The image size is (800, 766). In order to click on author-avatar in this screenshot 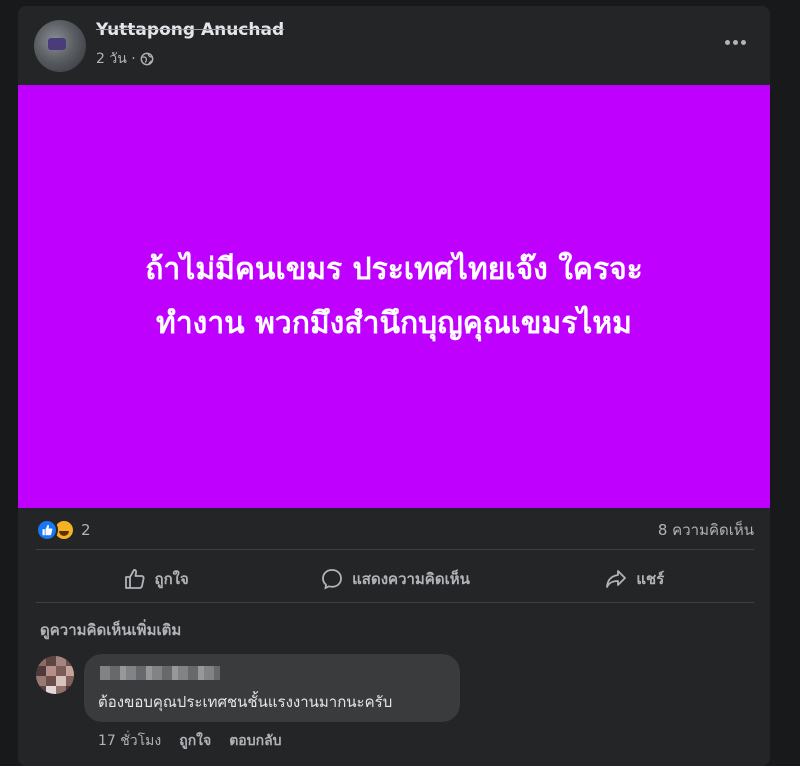, I will do `click(60, 46)`.